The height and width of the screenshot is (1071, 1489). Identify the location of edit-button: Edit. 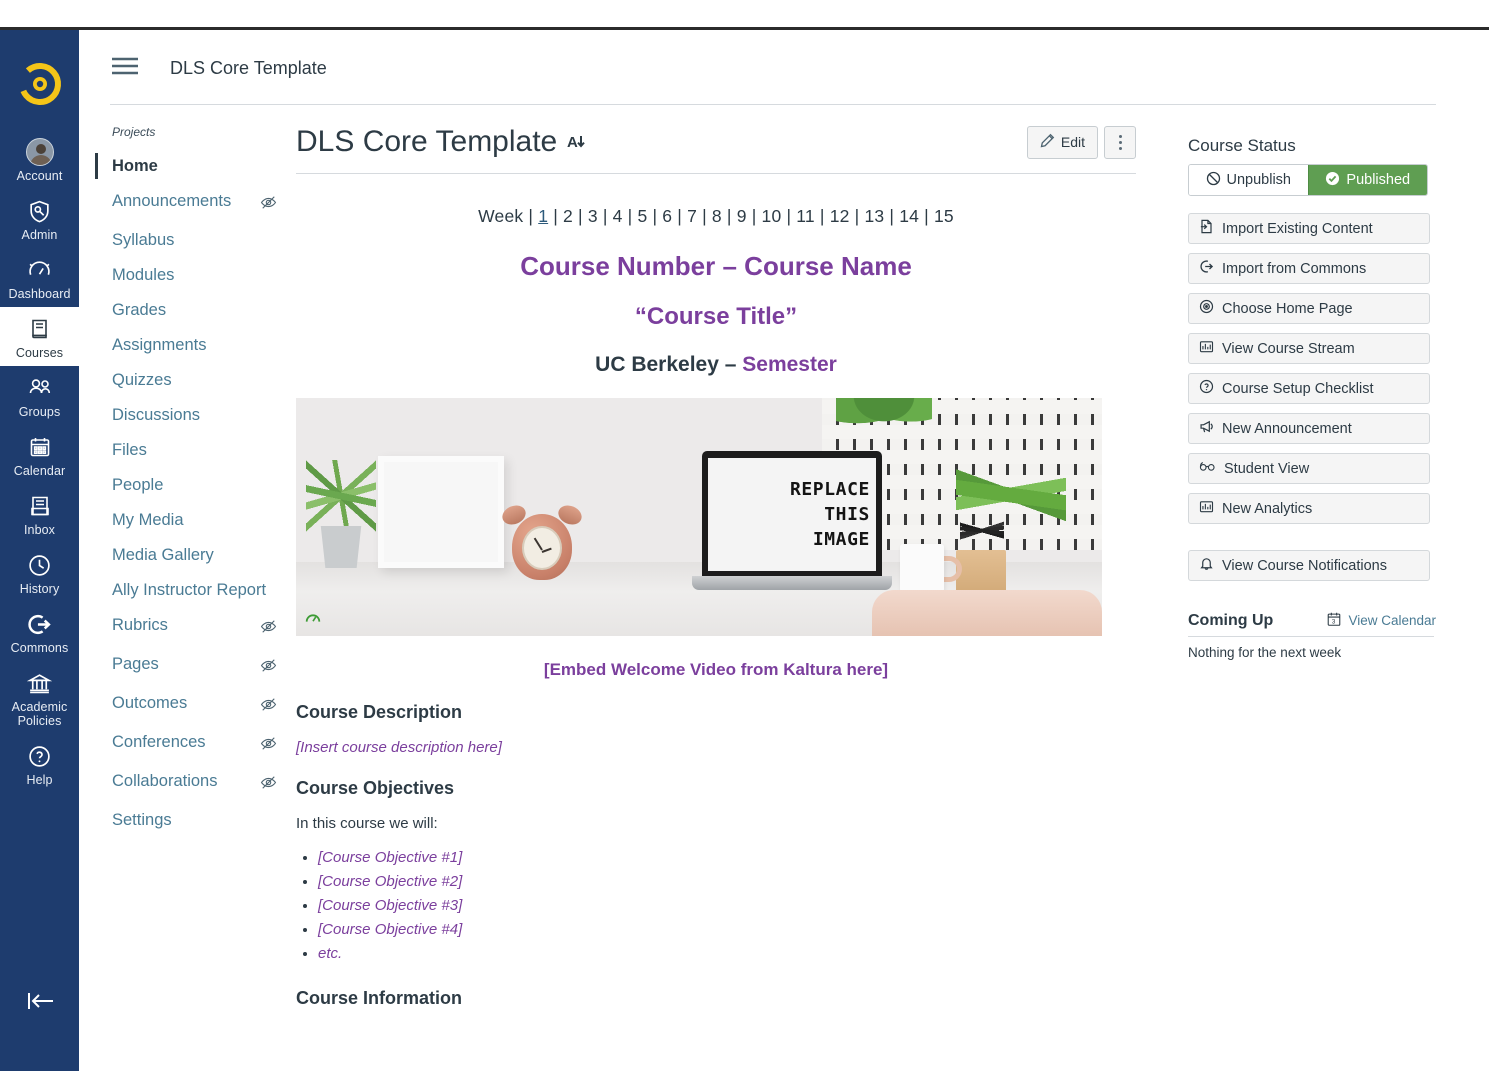
(1062, 142).